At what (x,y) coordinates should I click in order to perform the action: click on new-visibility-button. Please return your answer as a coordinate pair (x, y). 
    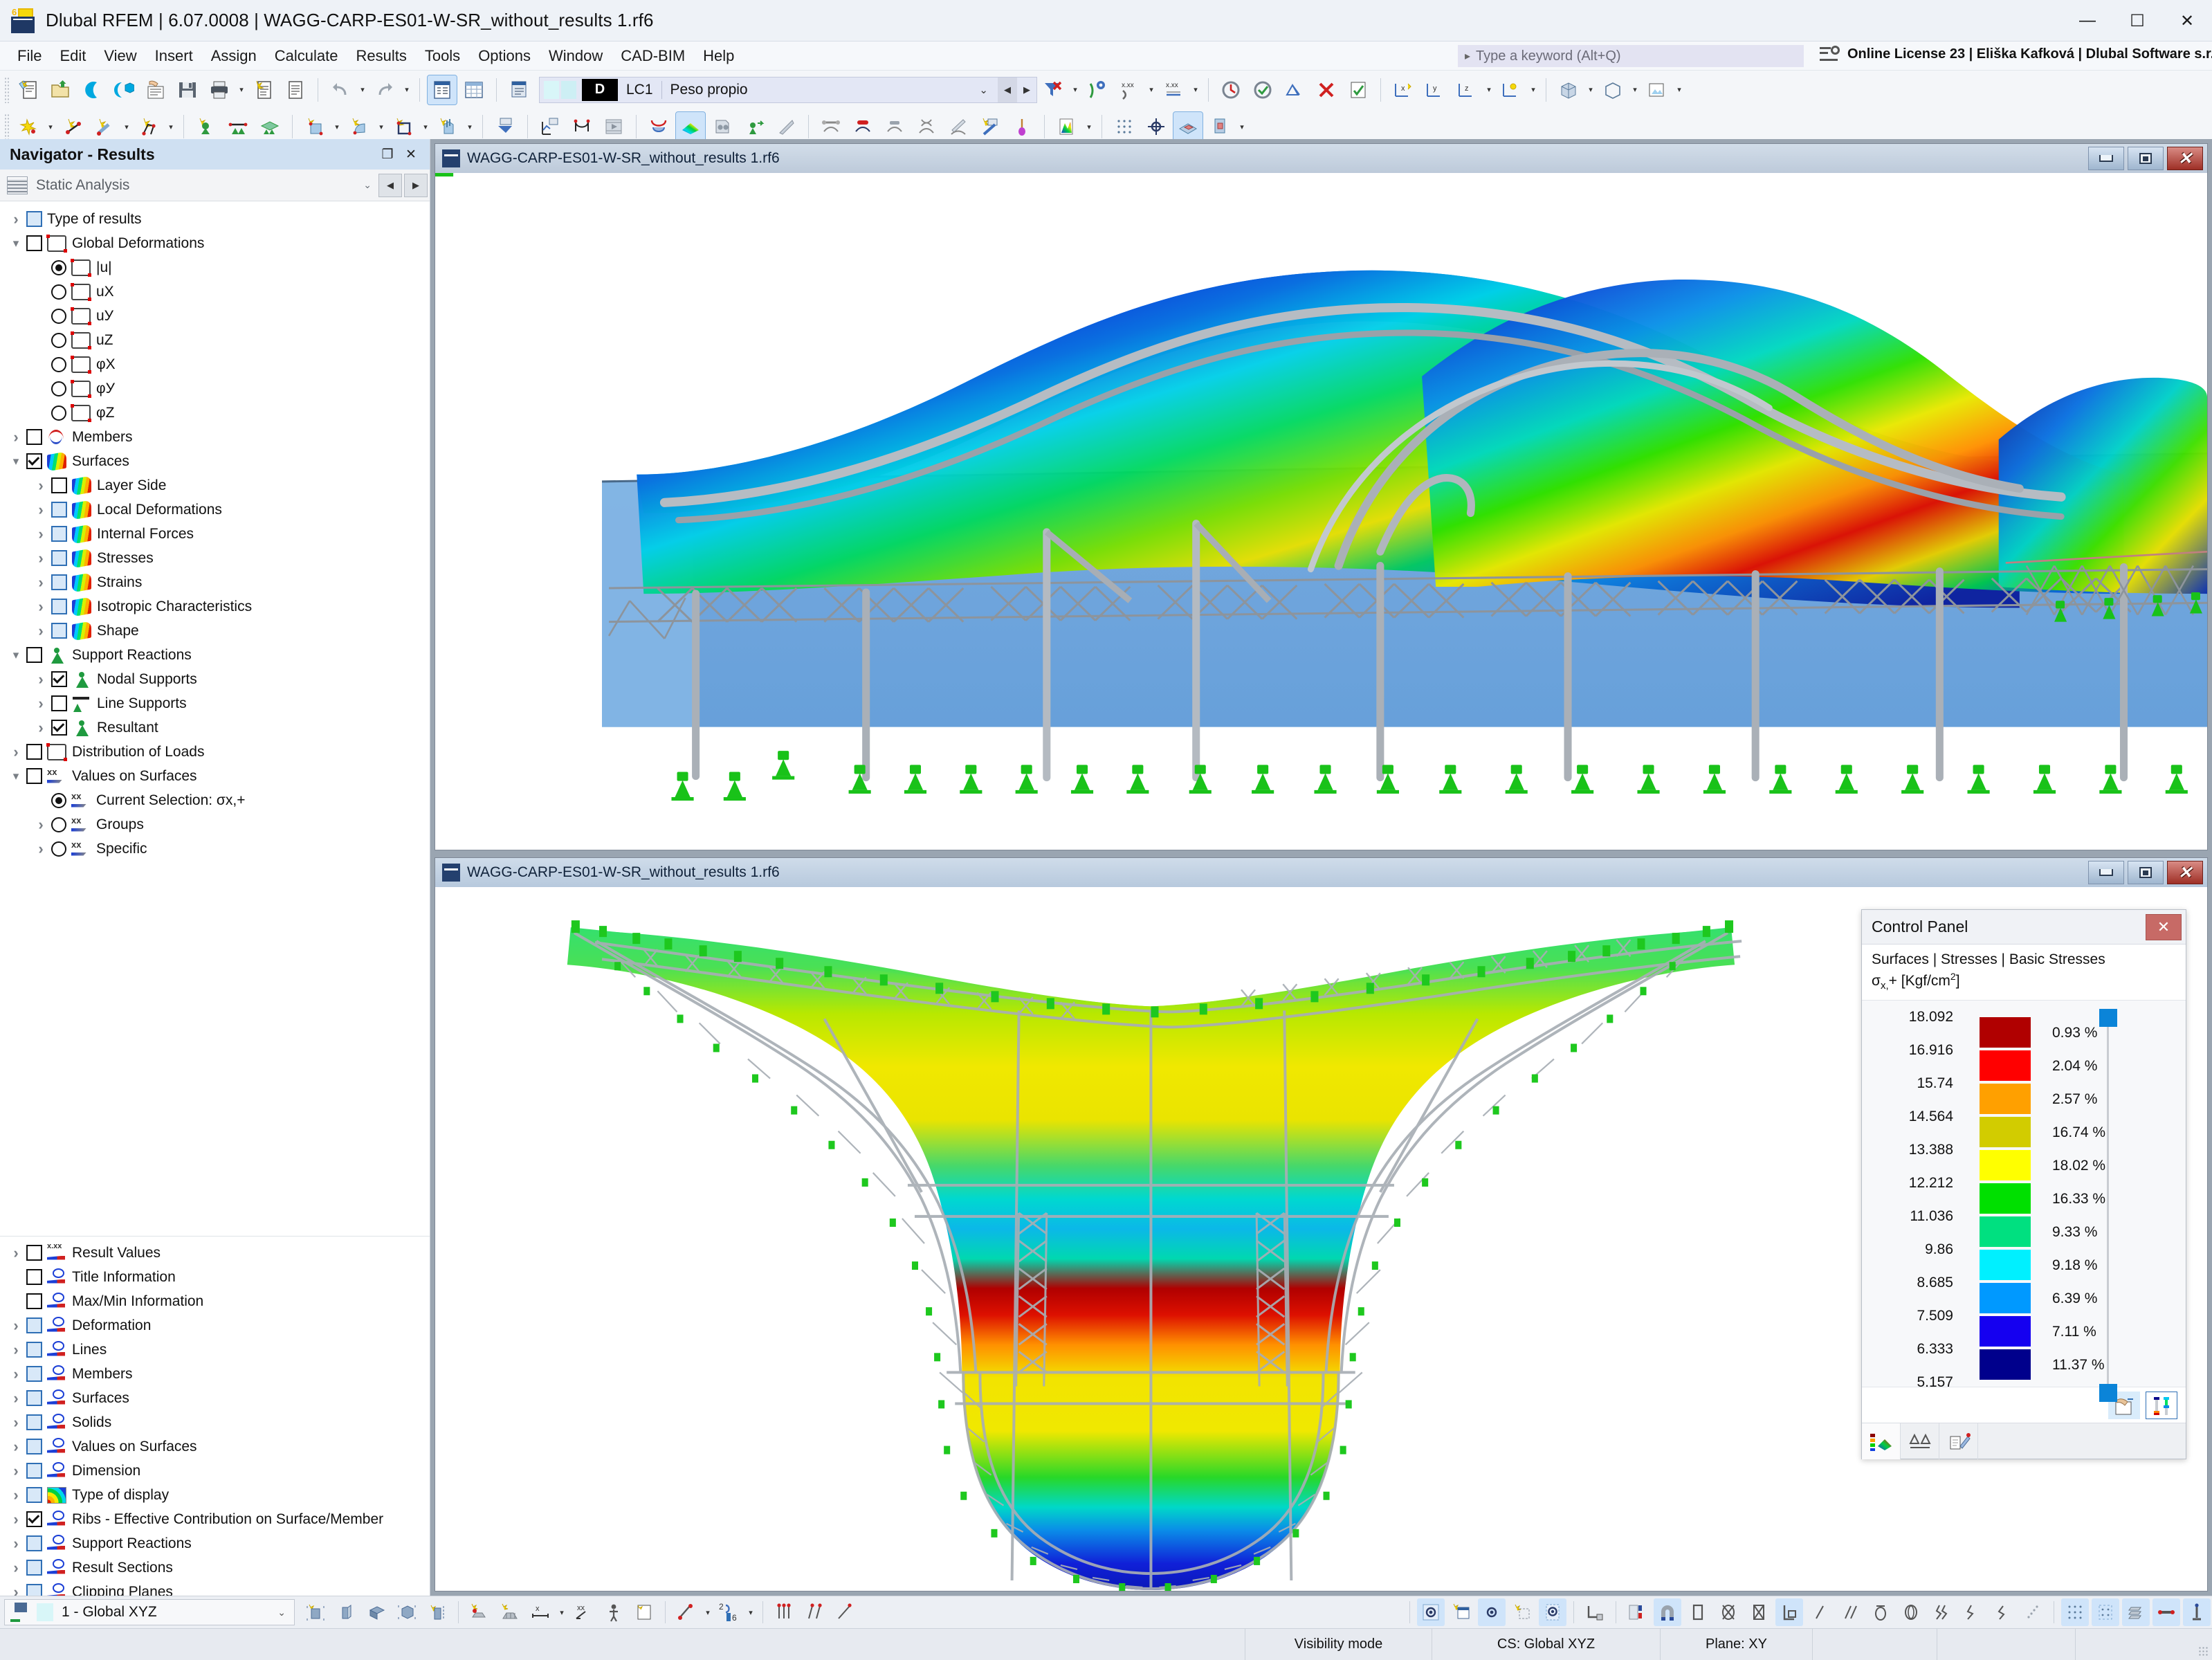
    Looking at the image, I should click on (1461, 1612).